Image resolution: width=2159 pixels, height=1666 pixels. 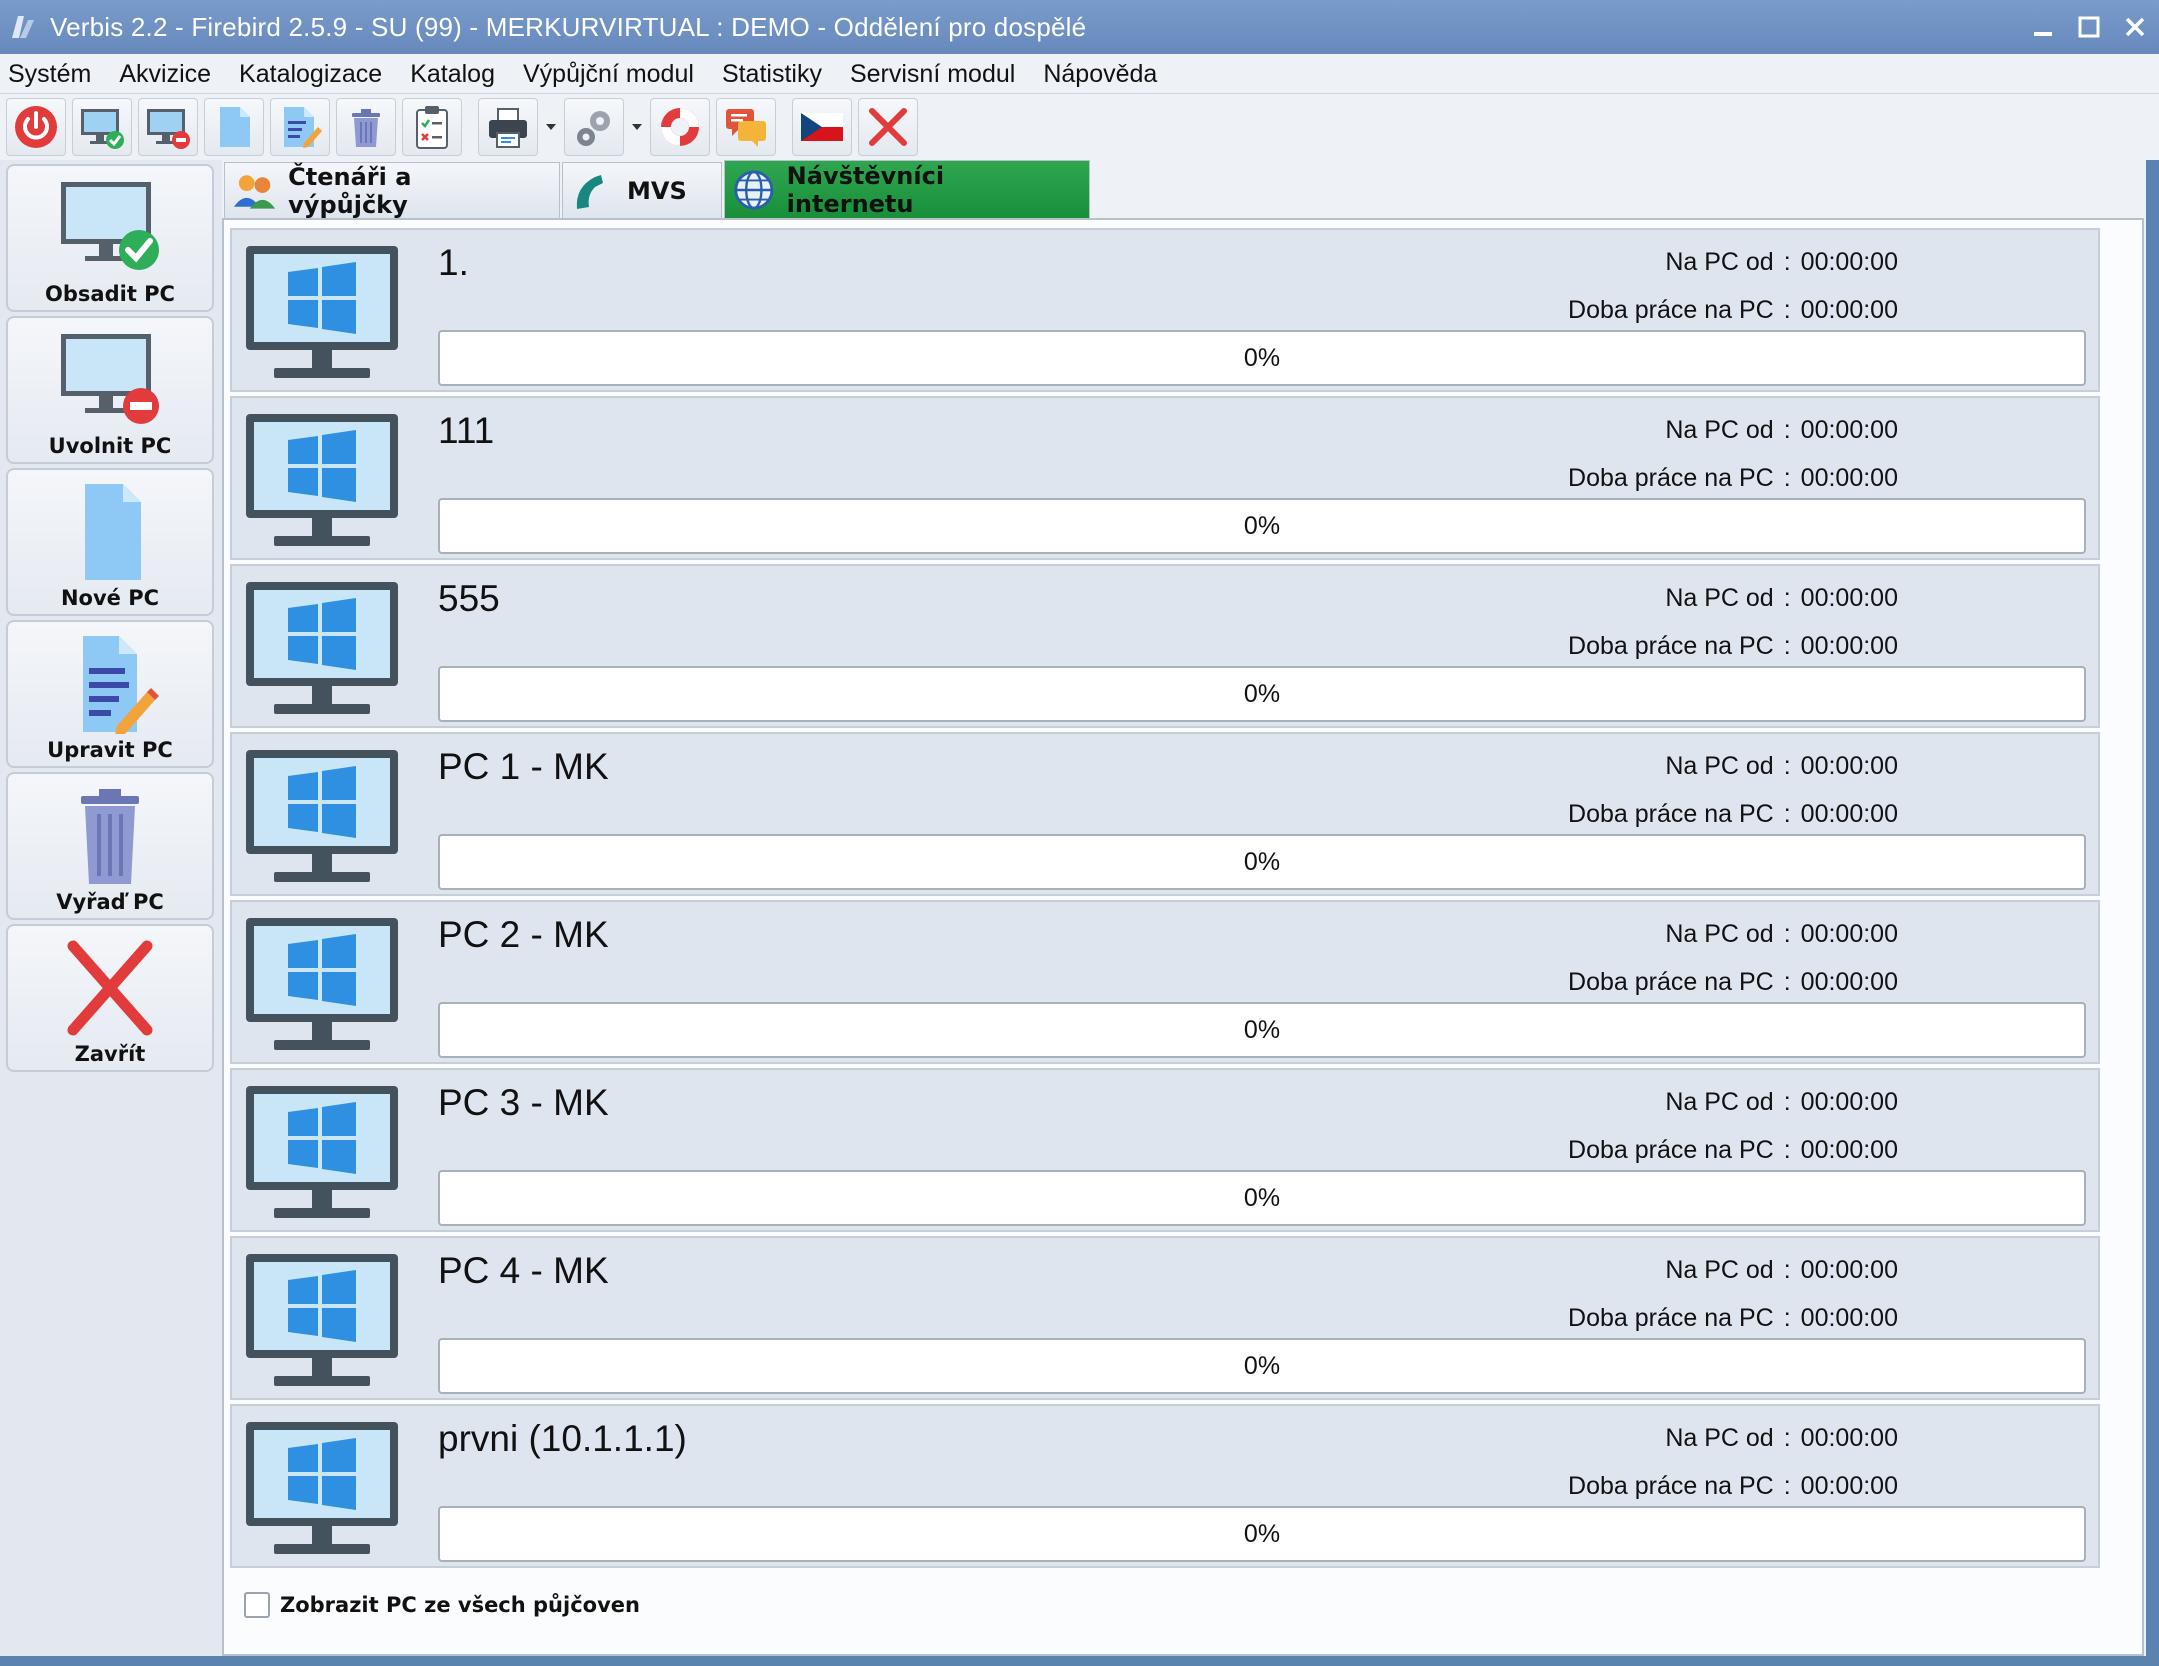 I want to click on tab-internet-visitors: Návštěvníci internetu, so click(x=907, y=189).